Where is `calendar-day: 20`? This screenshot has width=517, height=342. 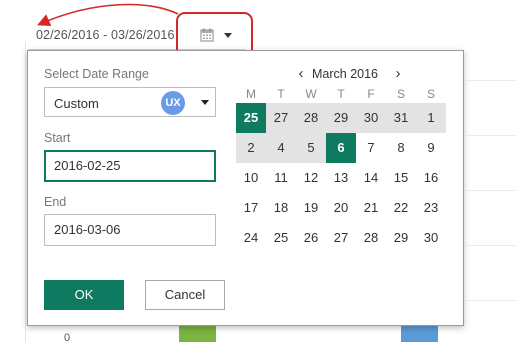
calendar-day: 20 is located at coordinates (341, 208).